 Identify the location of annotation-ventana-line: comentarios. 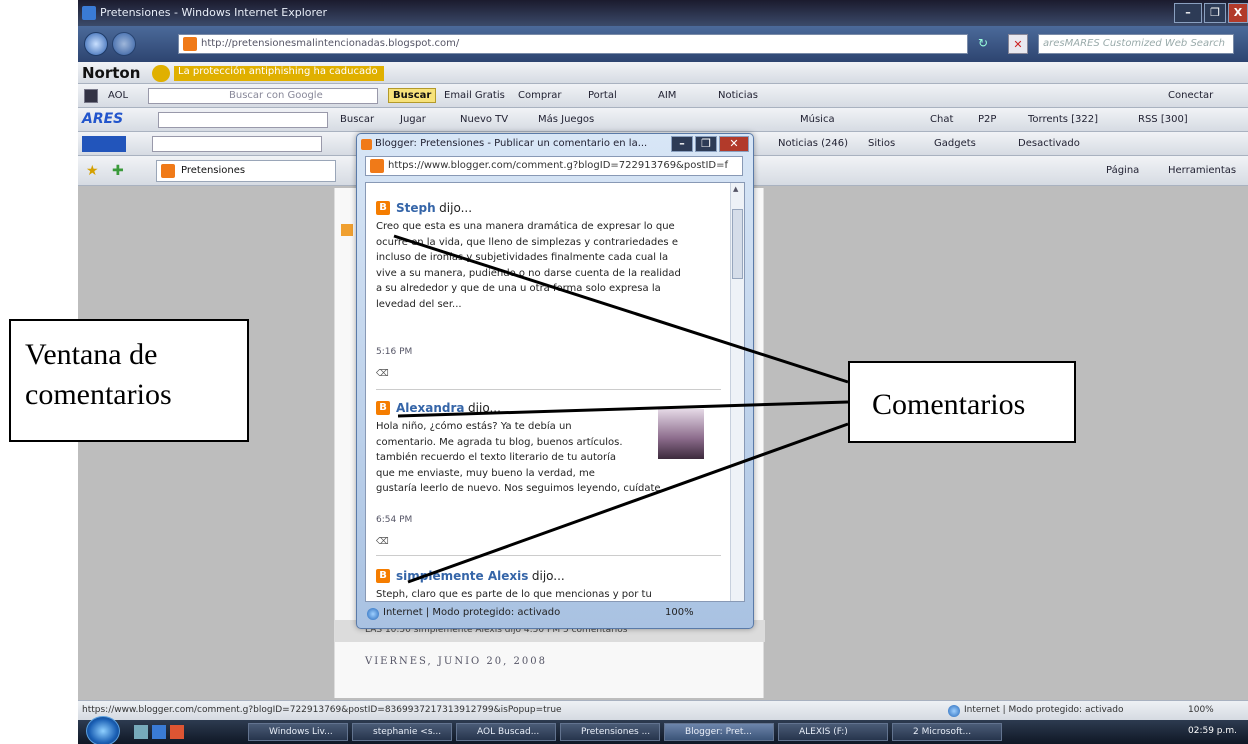
(98, 394).